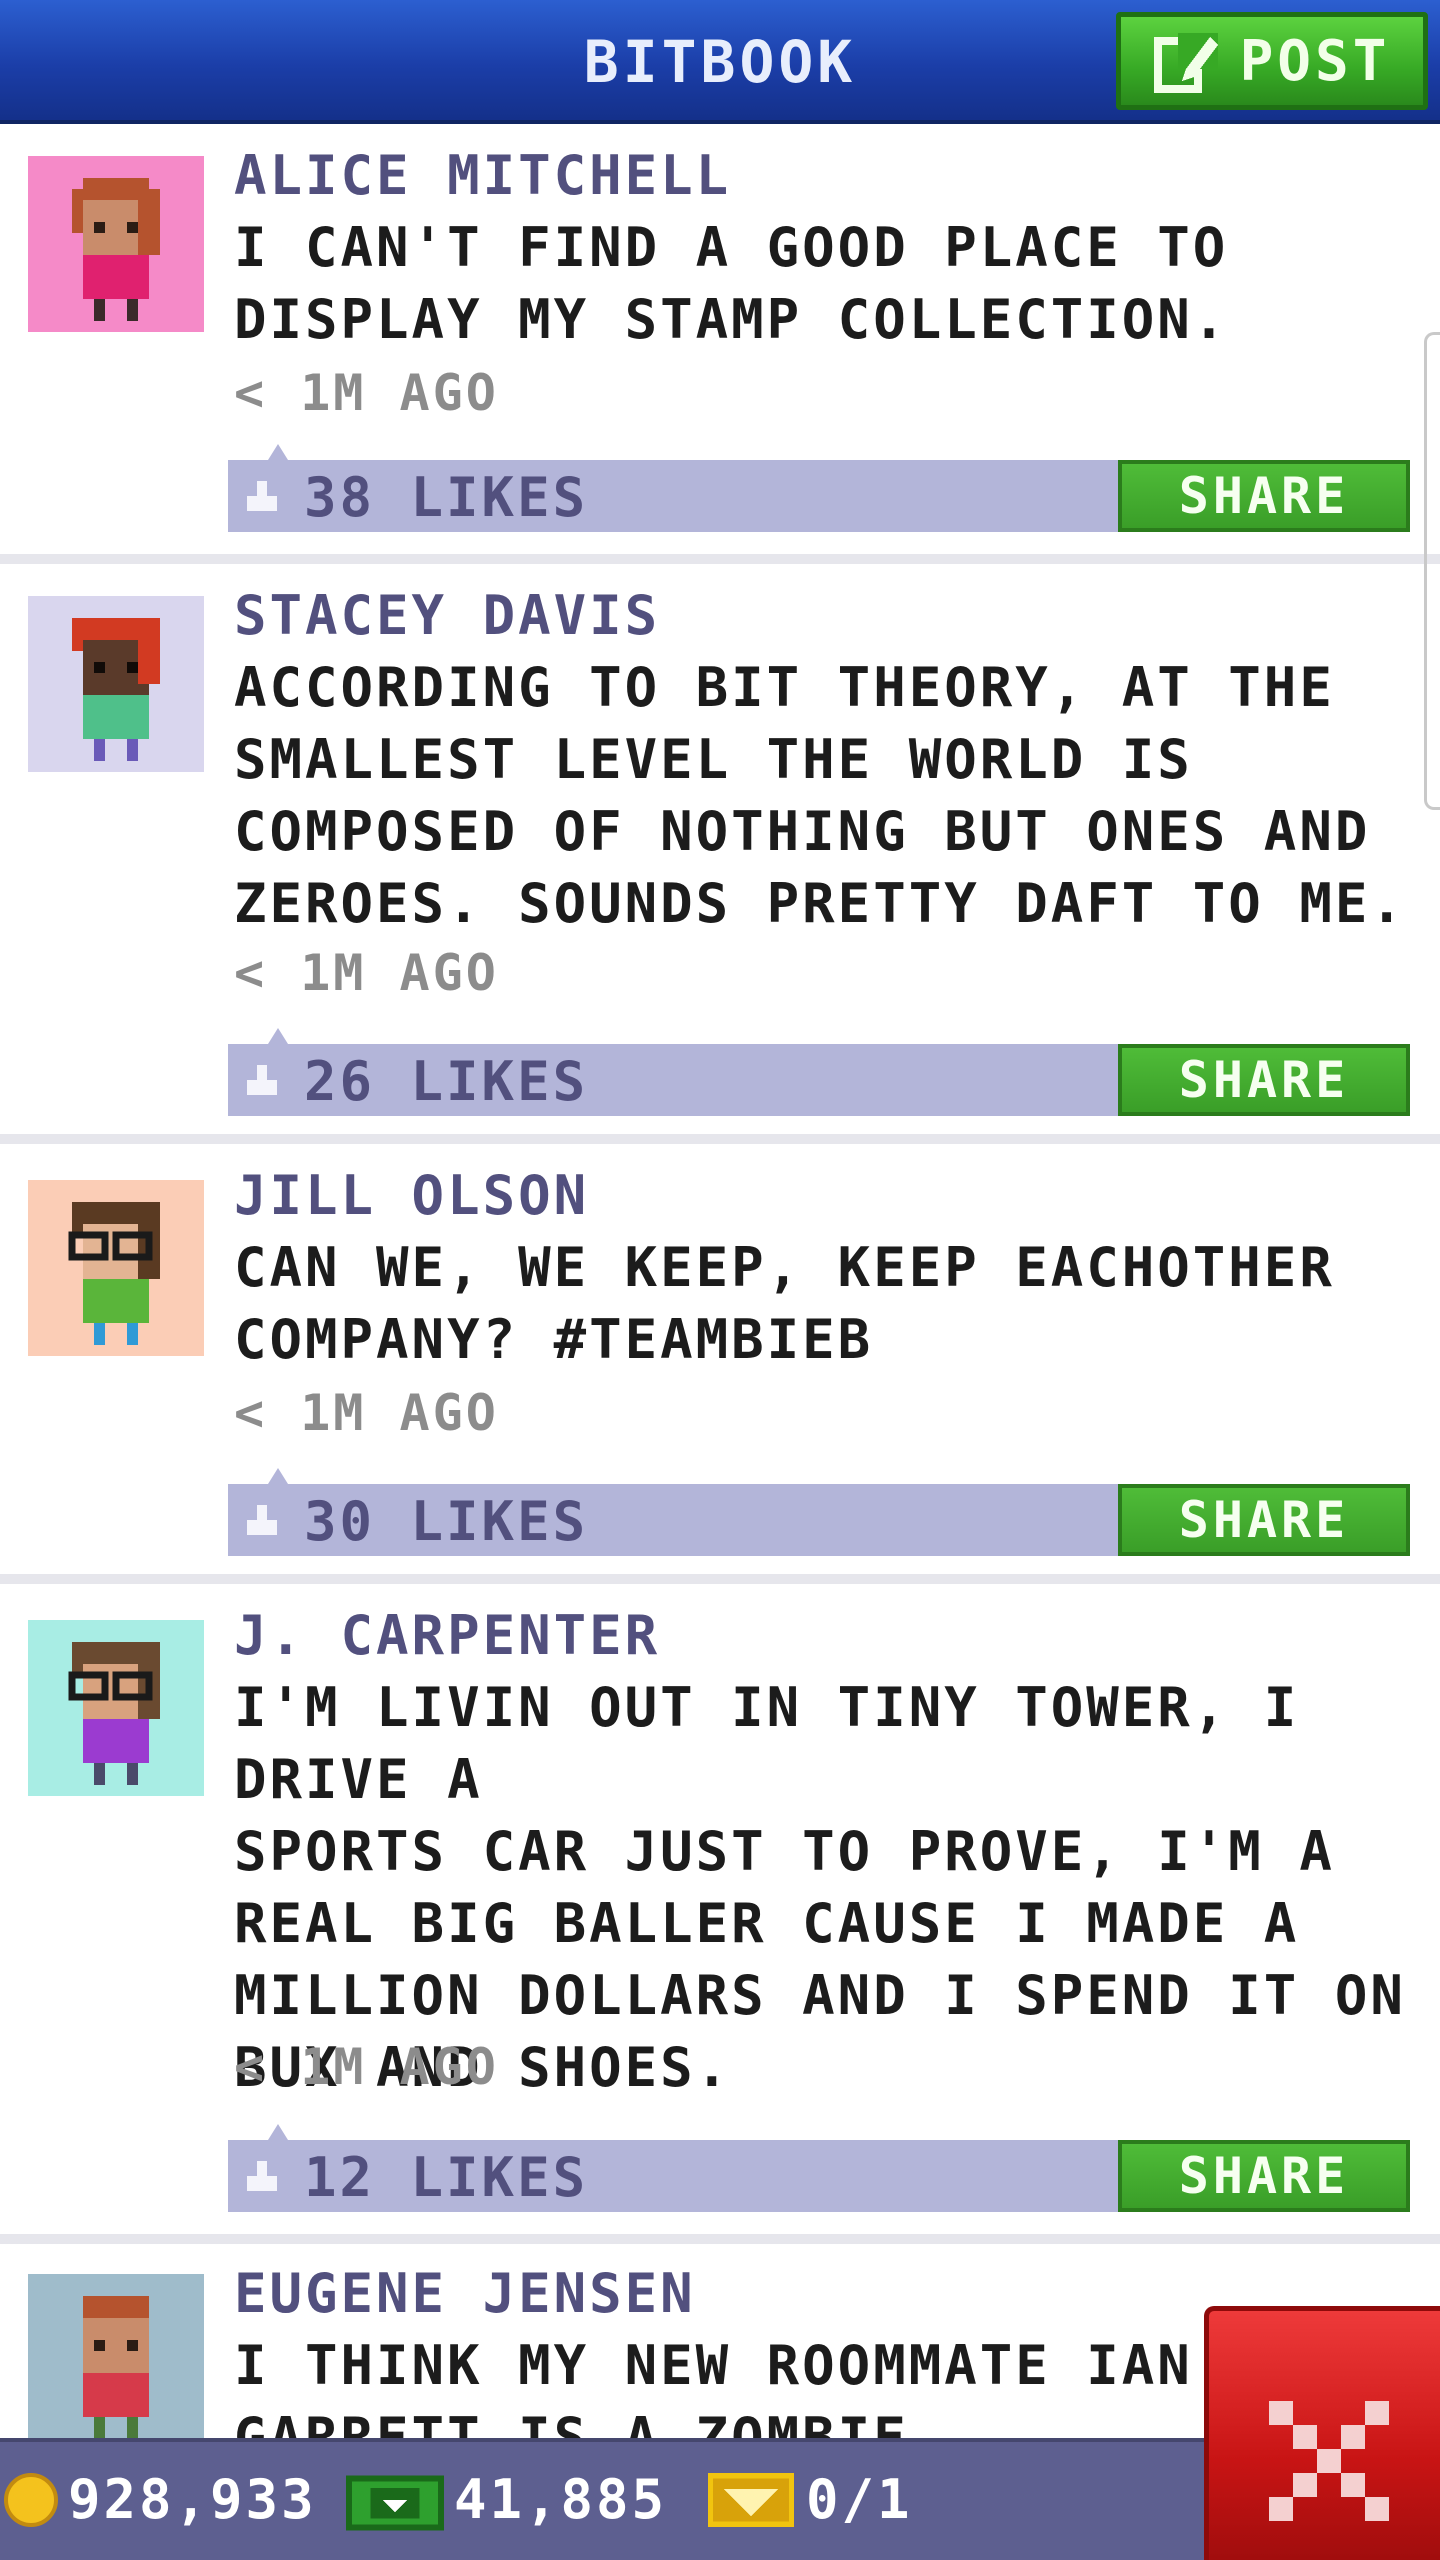 Image resolution: width=1440 pixels, height=2560 pixels. What do you see at coordinates (395, 2503) in the screenshot?
I see `bux-icon` at bounding box center [395, 2503].